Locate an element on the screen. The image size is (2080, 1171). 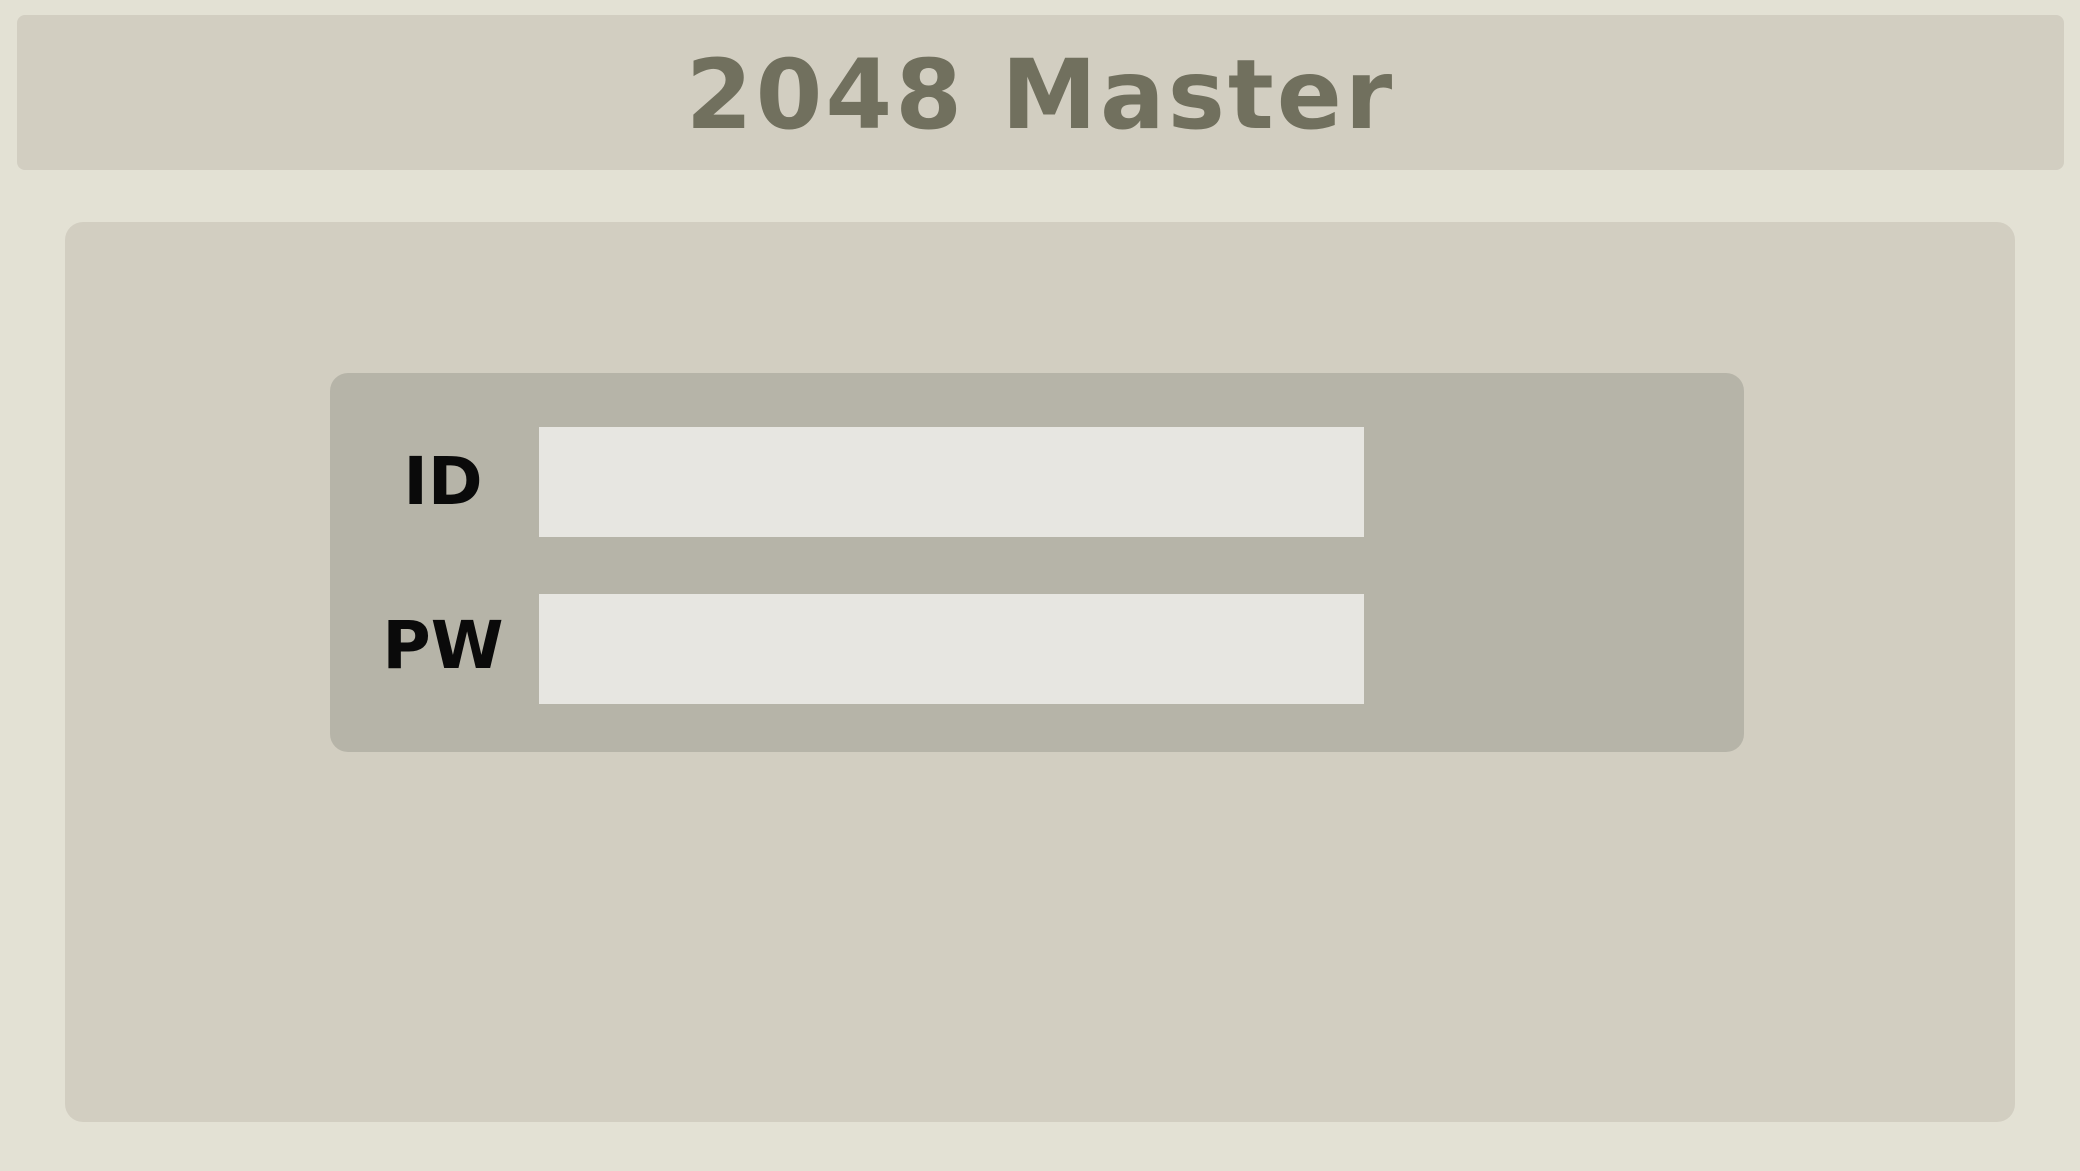
id-label: ID is located at coordinates (443, 481).